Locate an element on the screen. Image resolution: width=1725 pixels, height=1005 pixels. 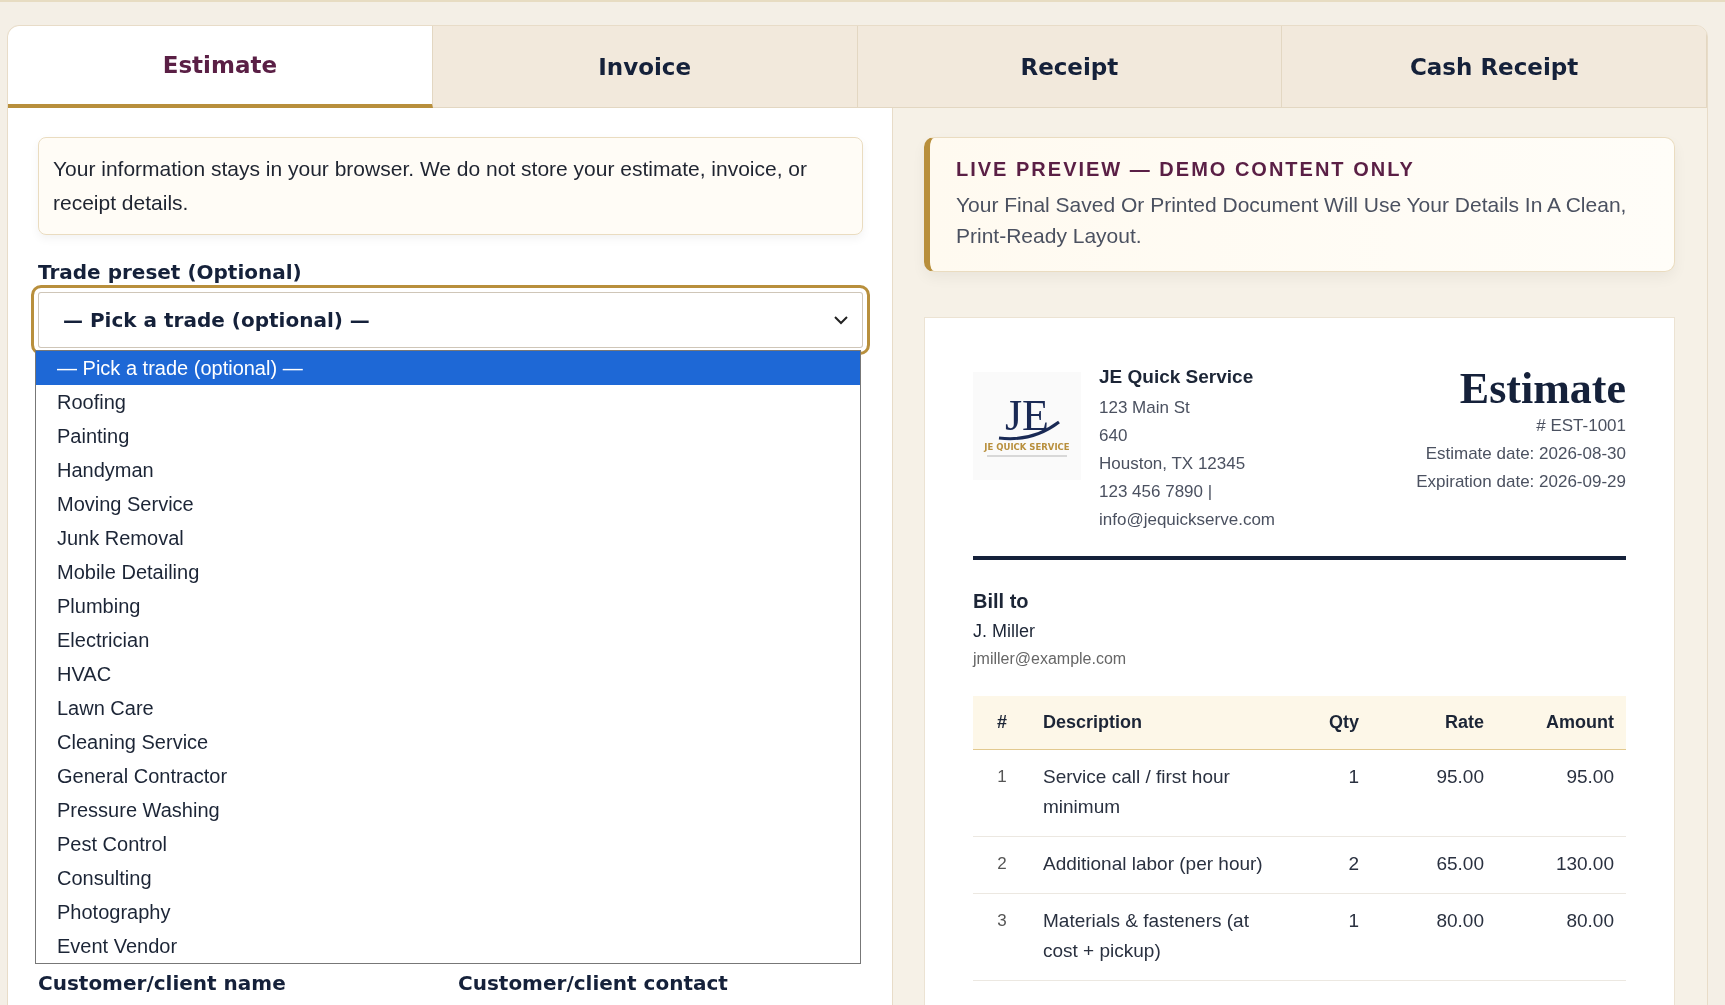
table-cell: Materials & fasteners (at cost + pickup) is located at coordinates (1153, 936).